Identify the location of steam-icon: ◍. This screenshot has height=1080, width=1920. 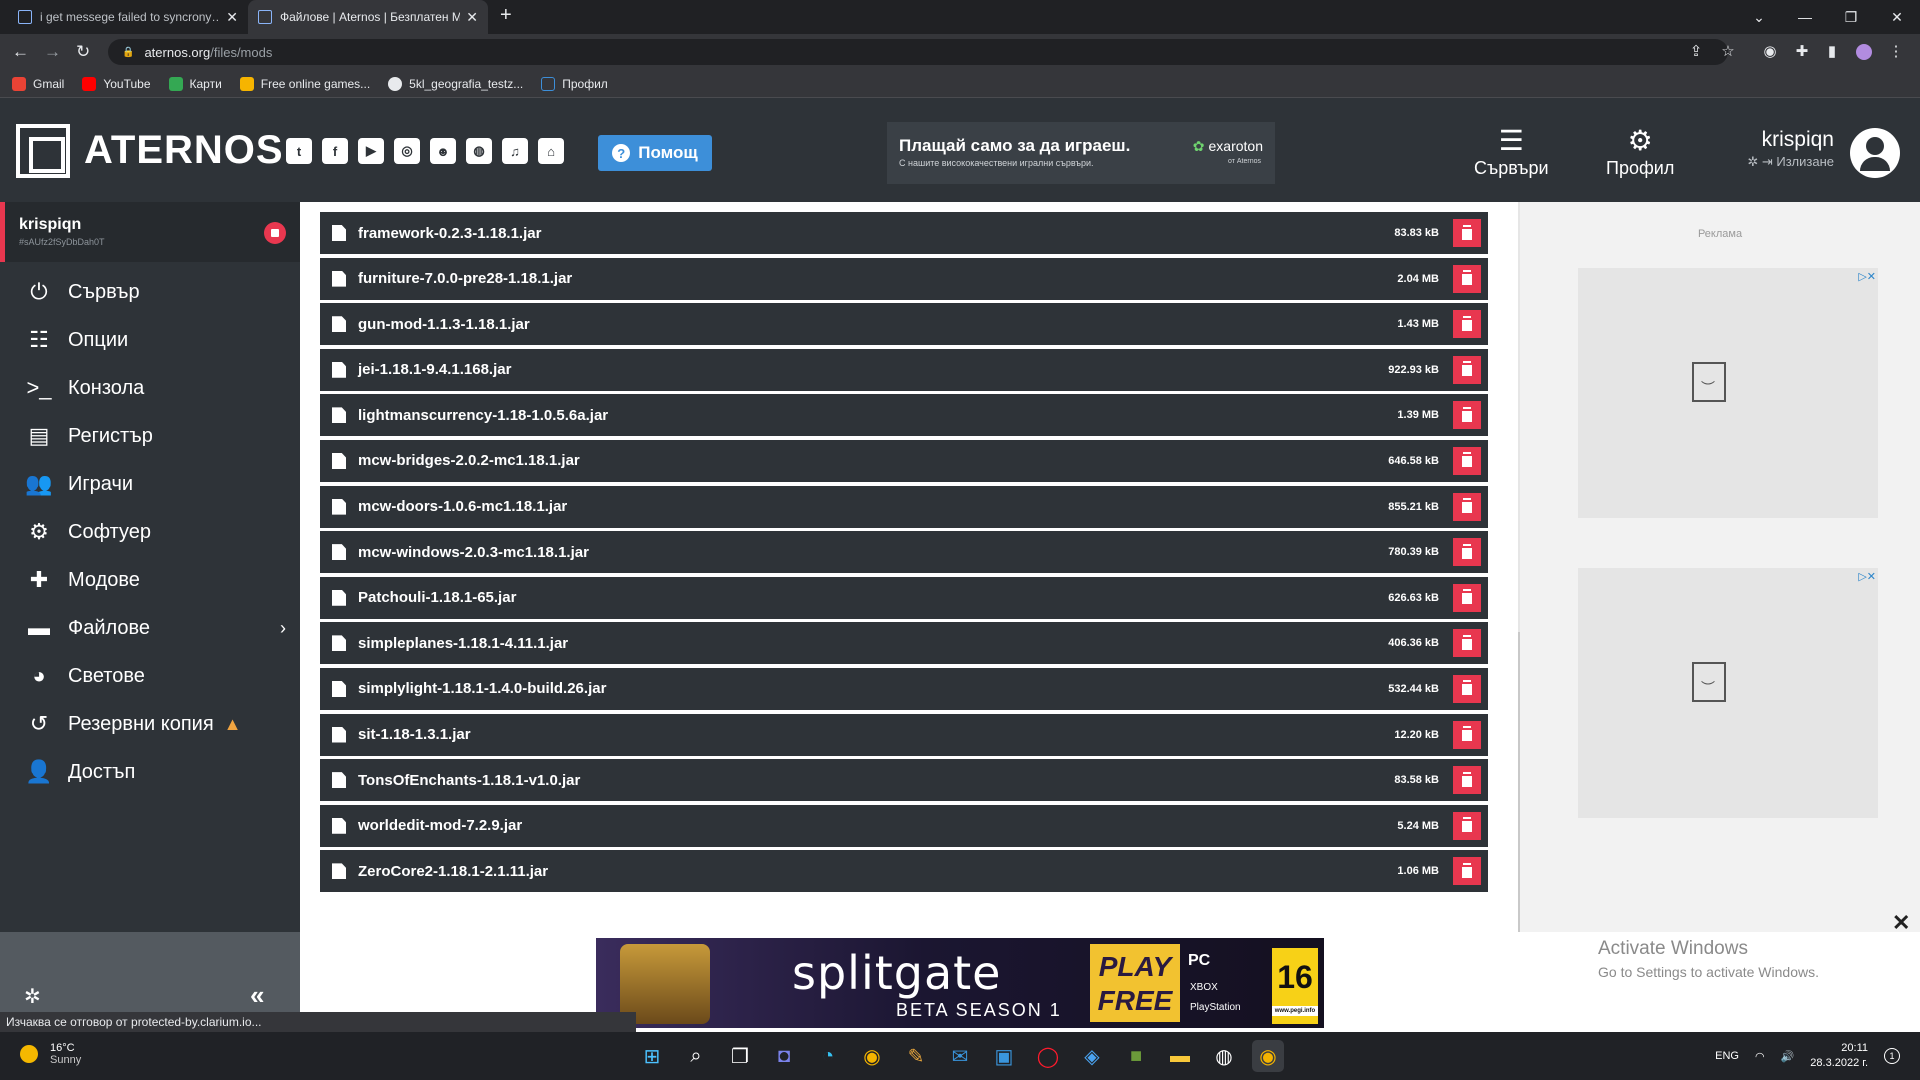
(1224, 1056).